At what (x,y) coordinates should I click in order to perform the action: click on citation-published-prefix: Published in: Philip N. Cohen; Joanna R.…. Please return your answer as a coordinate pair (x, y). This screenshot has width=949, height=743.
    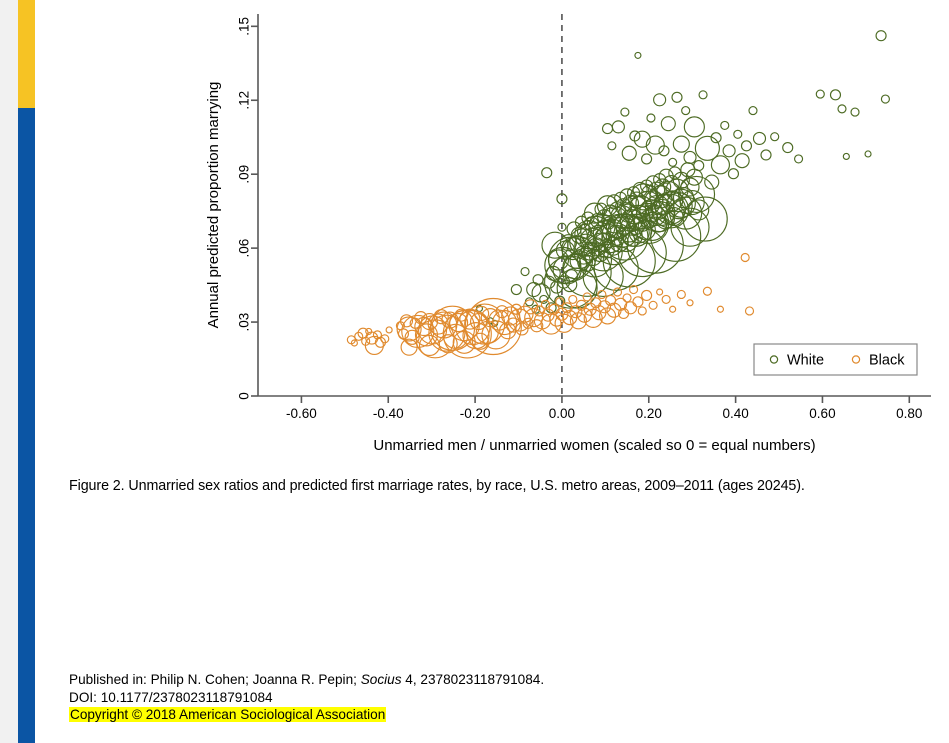
    Looking at the image, I should click on (215, 679).